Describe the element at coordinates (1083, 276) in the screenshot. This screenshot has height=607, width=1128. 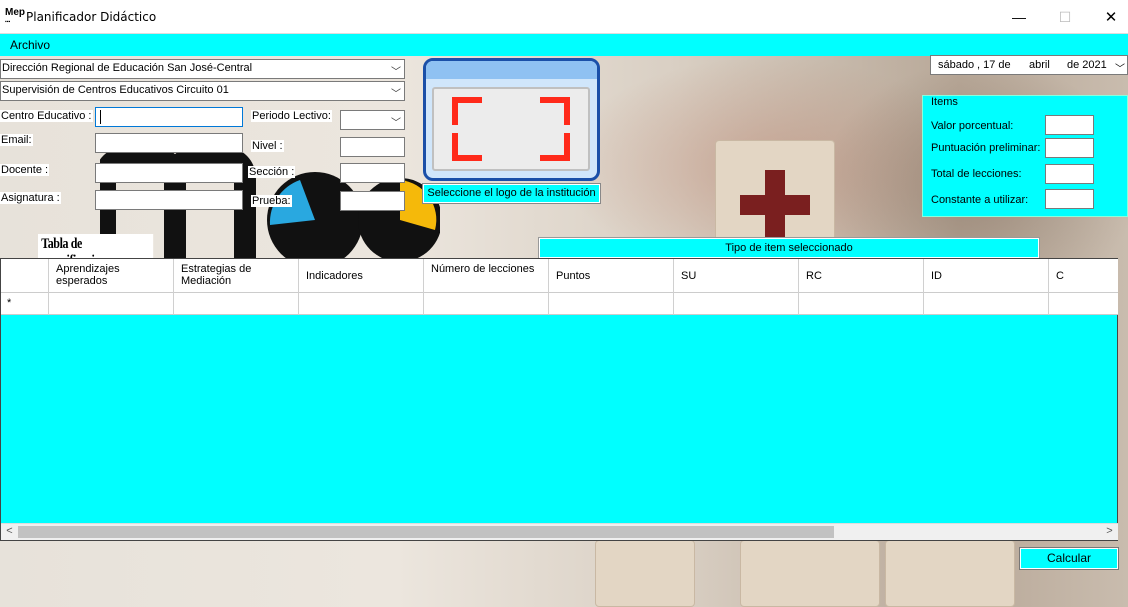
I see `column-header: C` at that location.